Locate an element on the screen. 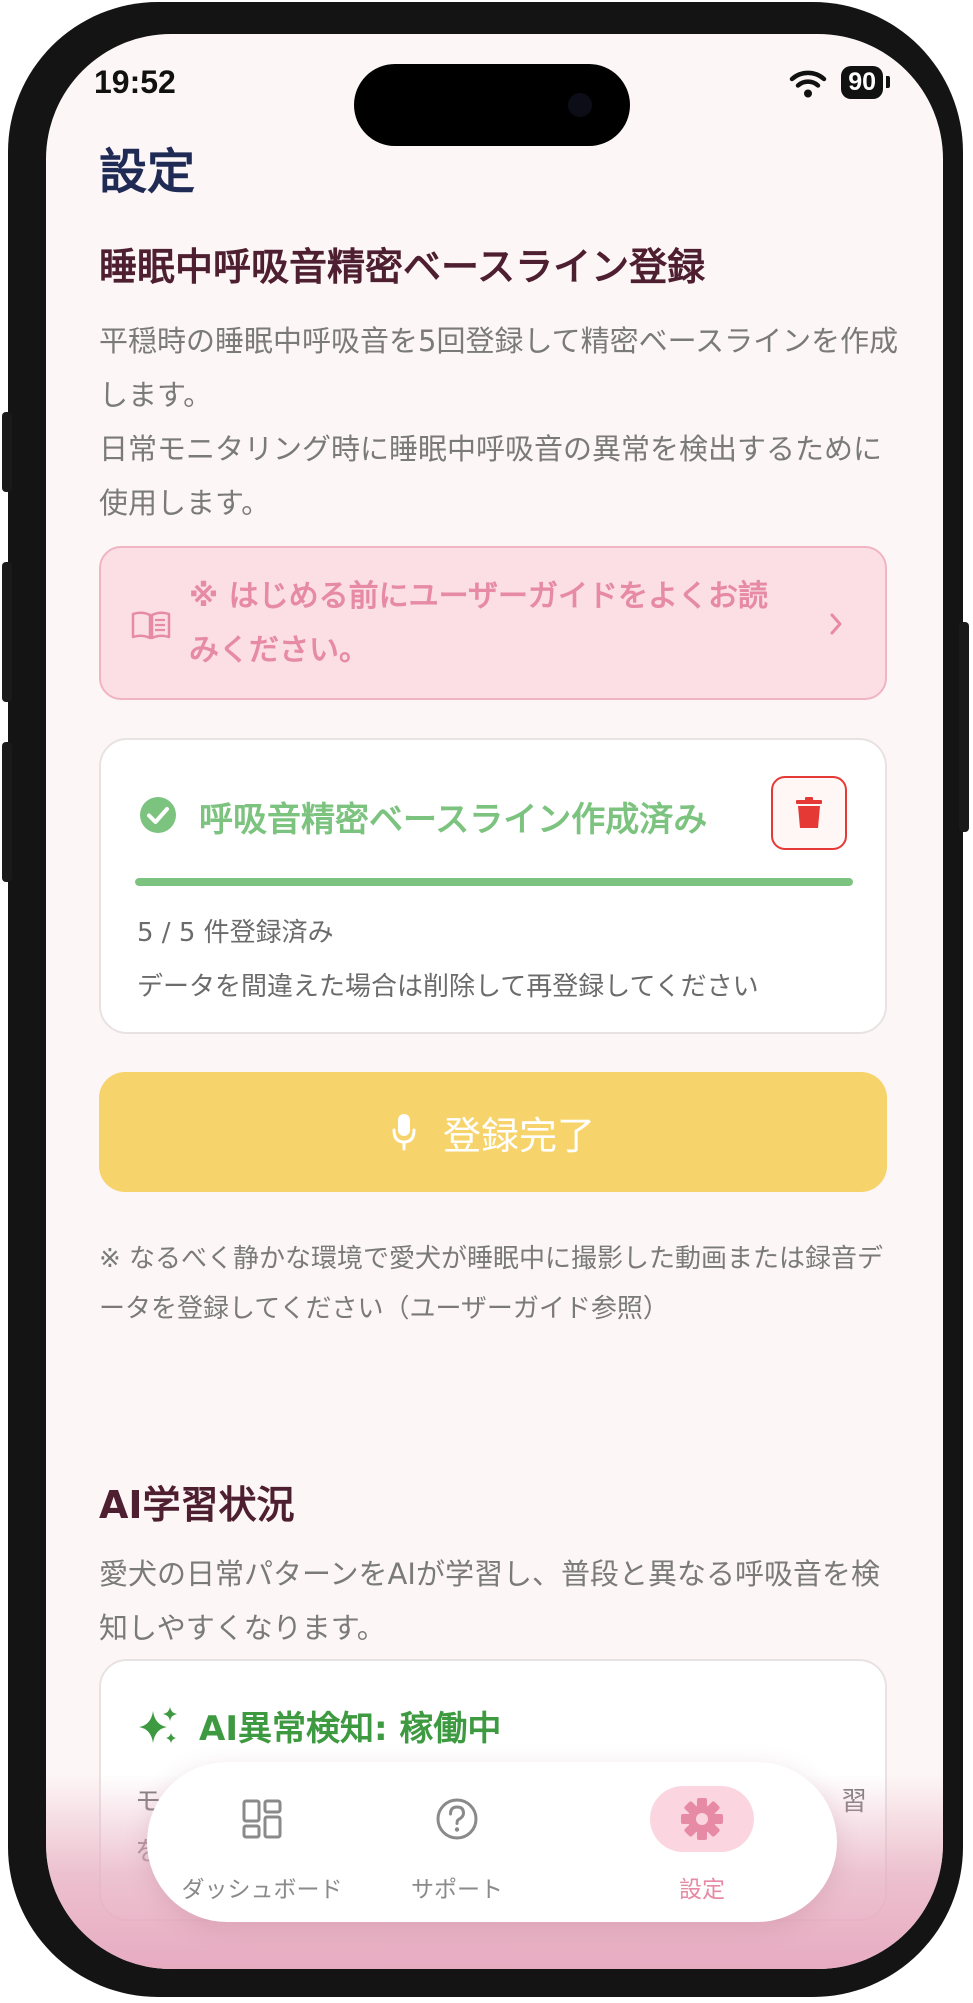 The width and height of the screenshot is (973, 2003). ai-section-title: AI学習状況 is located at coordinates (197, 1505).